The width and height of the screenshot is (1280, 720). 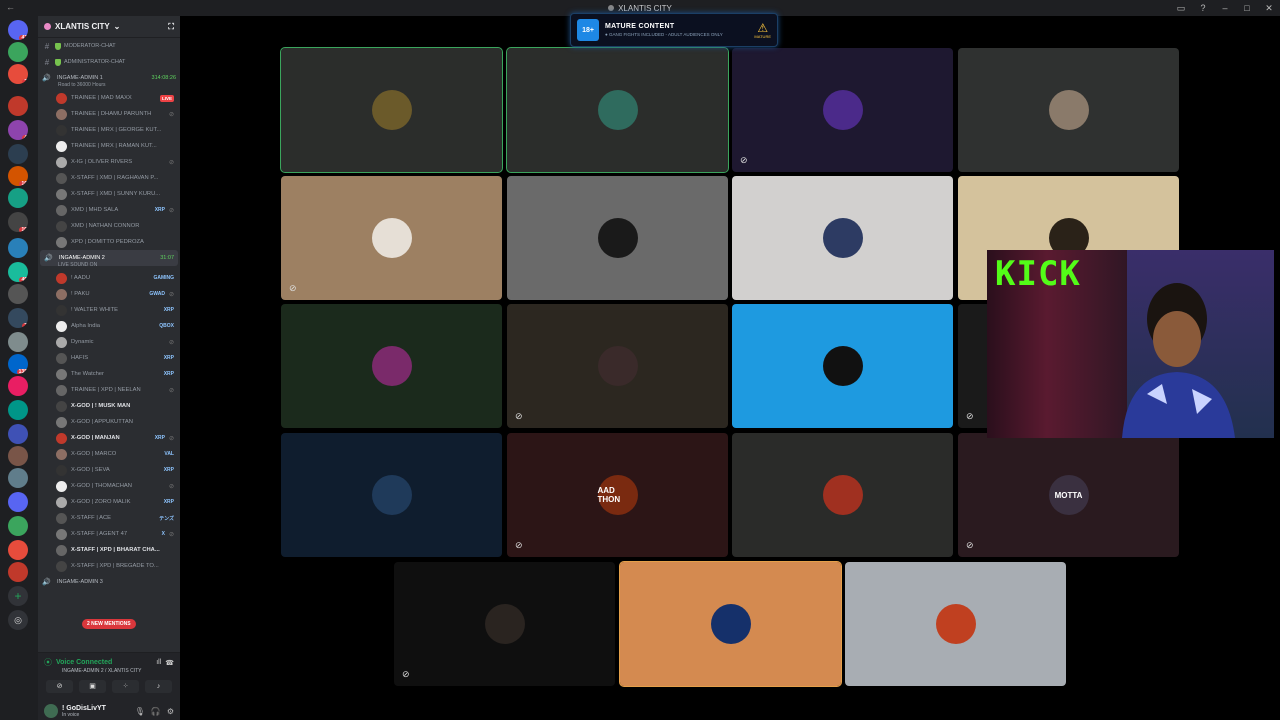 What do you see at coordinates (158, 662) in the screenshot?
I see `noise-icon: ıll` at bounding box center [158, 662].